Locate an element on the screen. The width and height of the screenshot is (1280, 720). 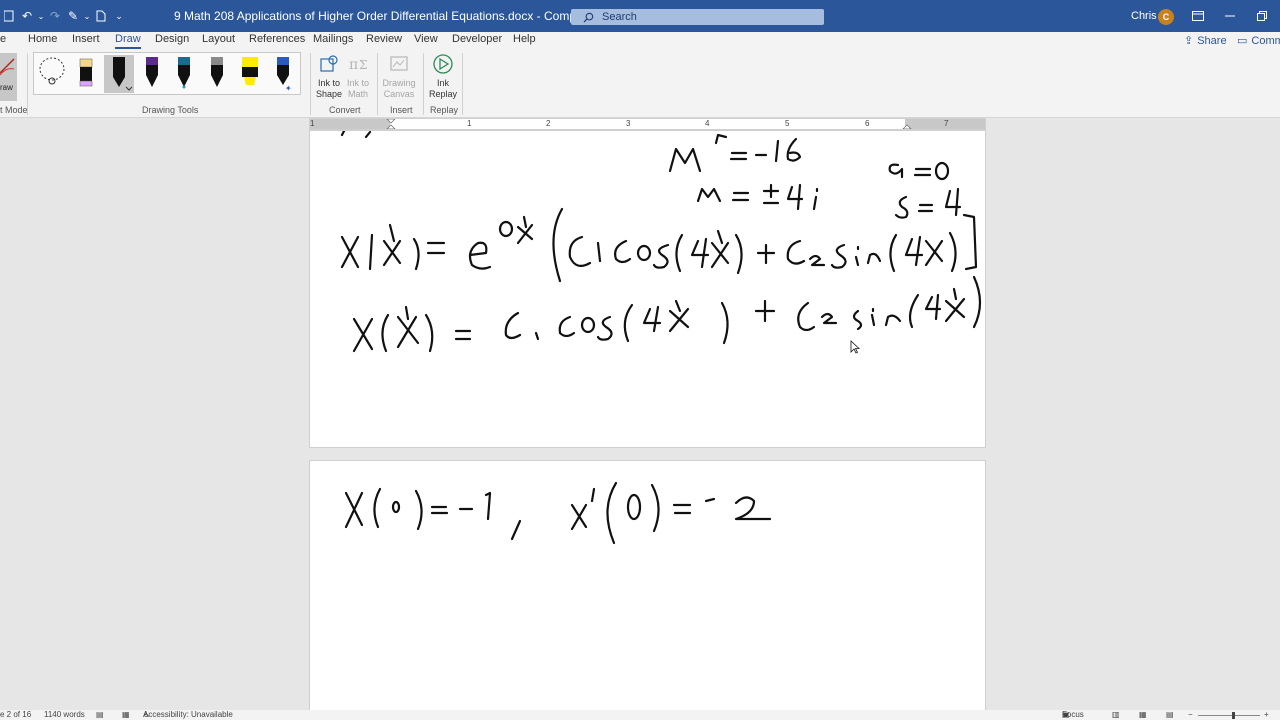
web-layout-icon: ▤ is located at coordinates (1170, 715).